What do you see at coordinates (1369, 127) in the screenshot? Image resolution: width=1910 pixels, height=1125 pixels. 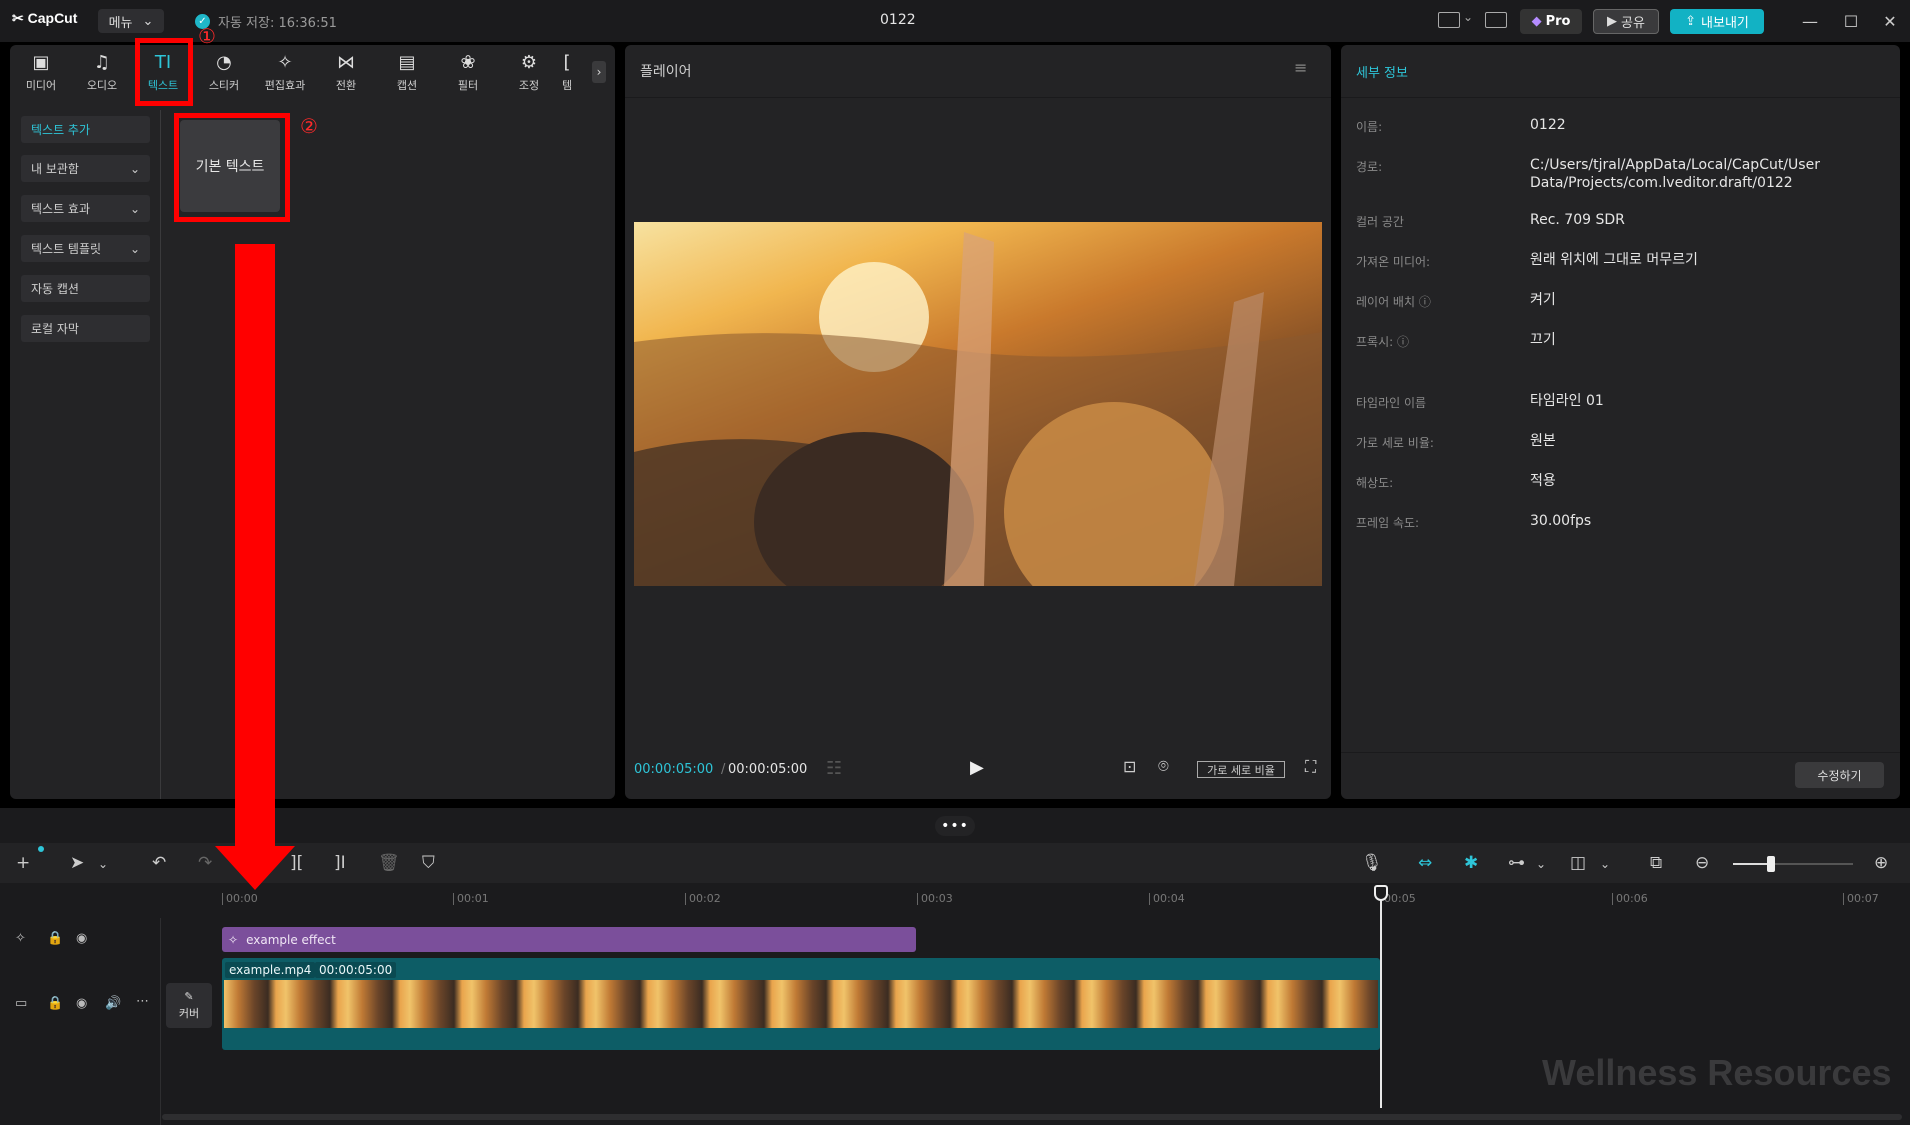 I see `detail-label: 이름:` at bounding box center [1369, 127].